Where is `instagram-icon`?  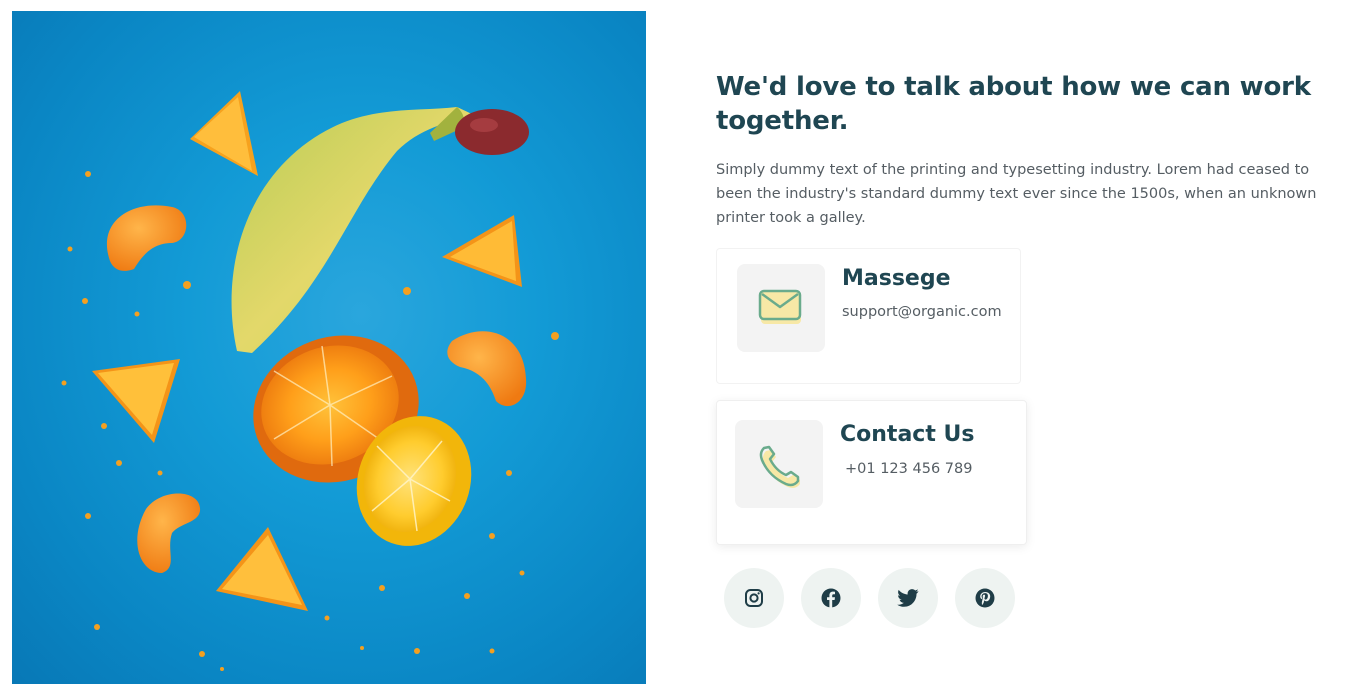 instagram-icon is located at coordinates (754, 598).